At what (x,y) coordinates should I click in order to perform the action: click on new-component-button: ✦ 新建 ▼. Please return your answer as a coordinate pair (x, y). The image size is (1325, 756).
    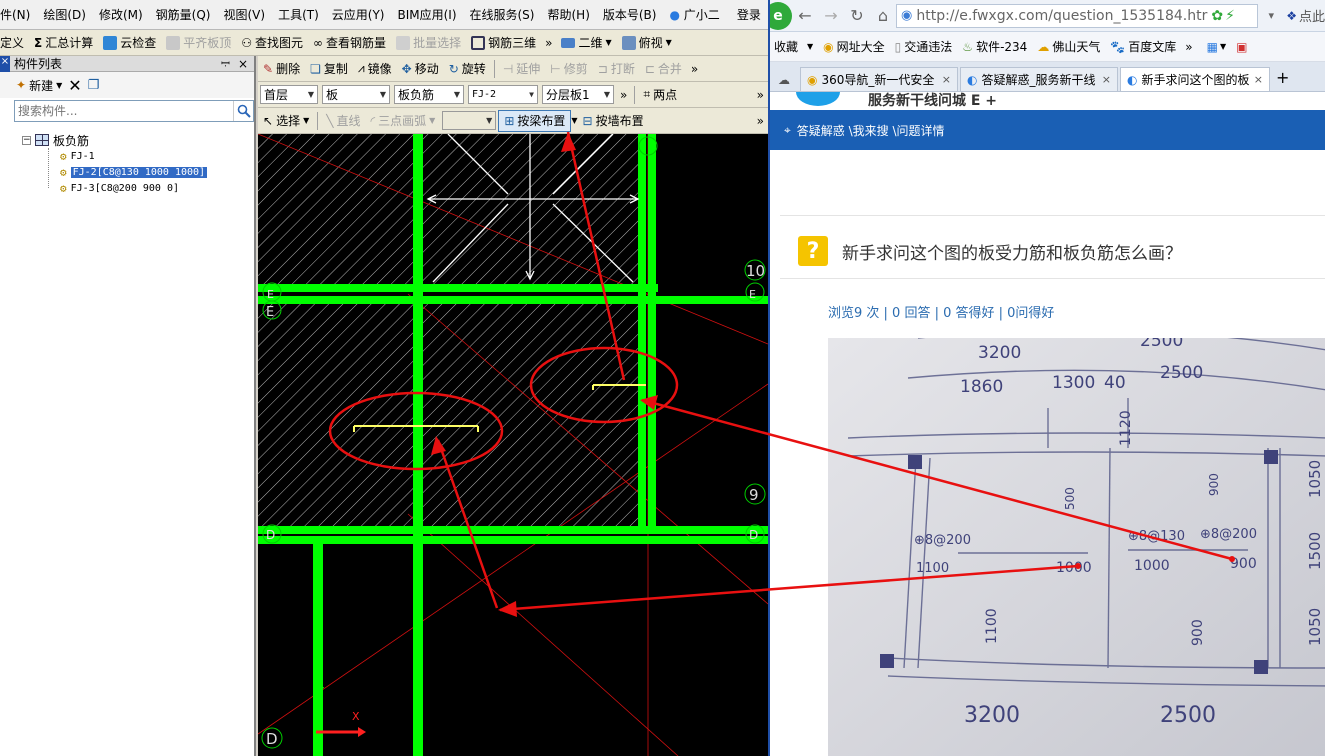
    Looking at the image, I should click on (39, 85).